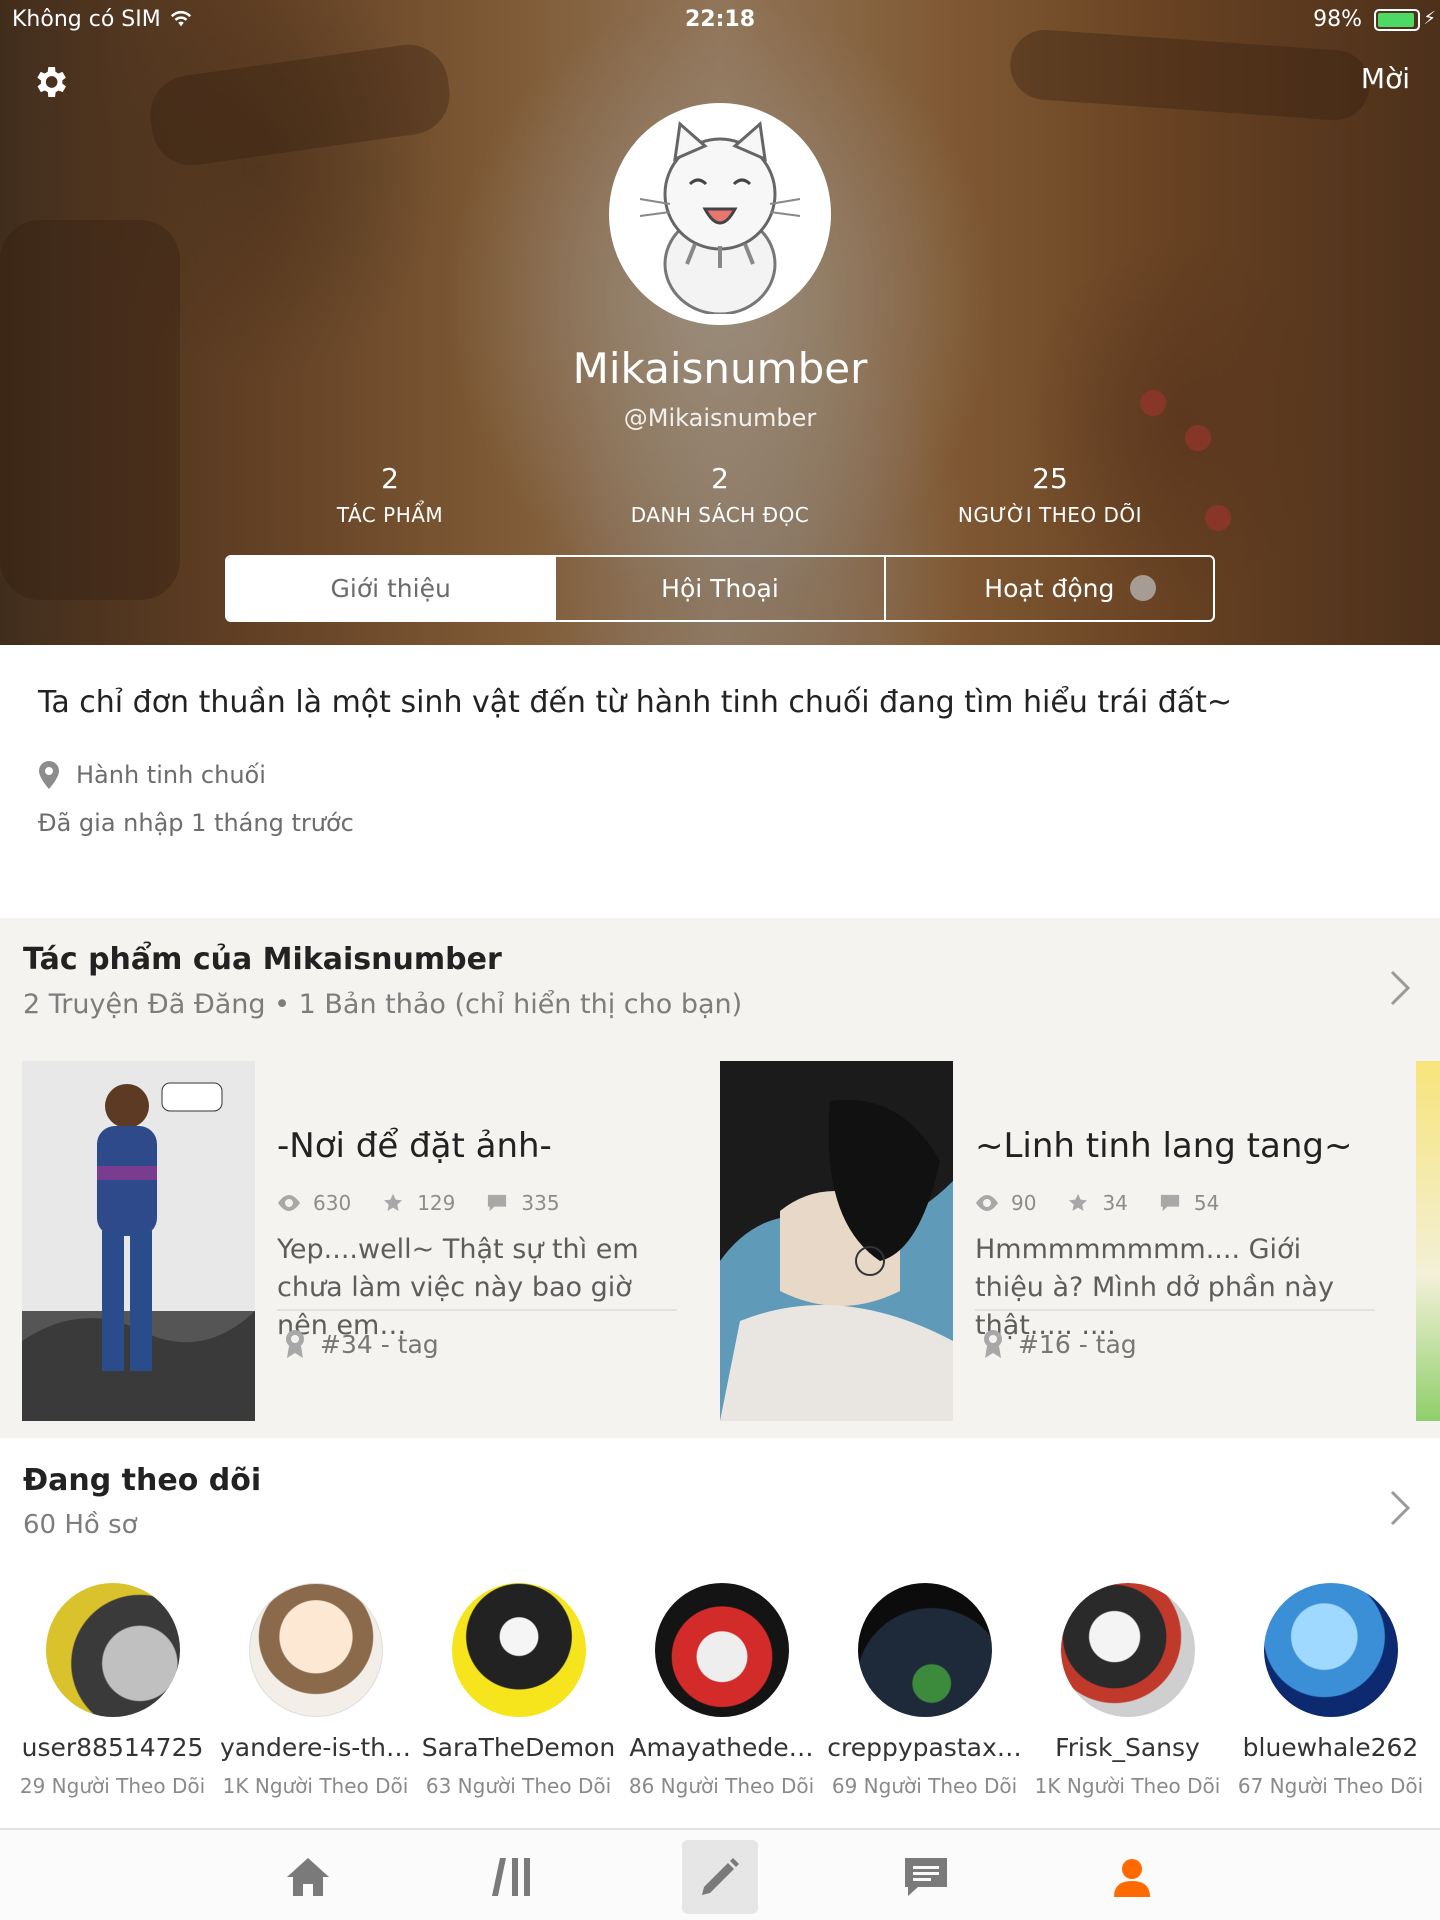 Image resolution: width=1440 pixels, height=1920 pixels. I want to click on stat-works: 2 TÁC PHẨM, so click(390, 494).